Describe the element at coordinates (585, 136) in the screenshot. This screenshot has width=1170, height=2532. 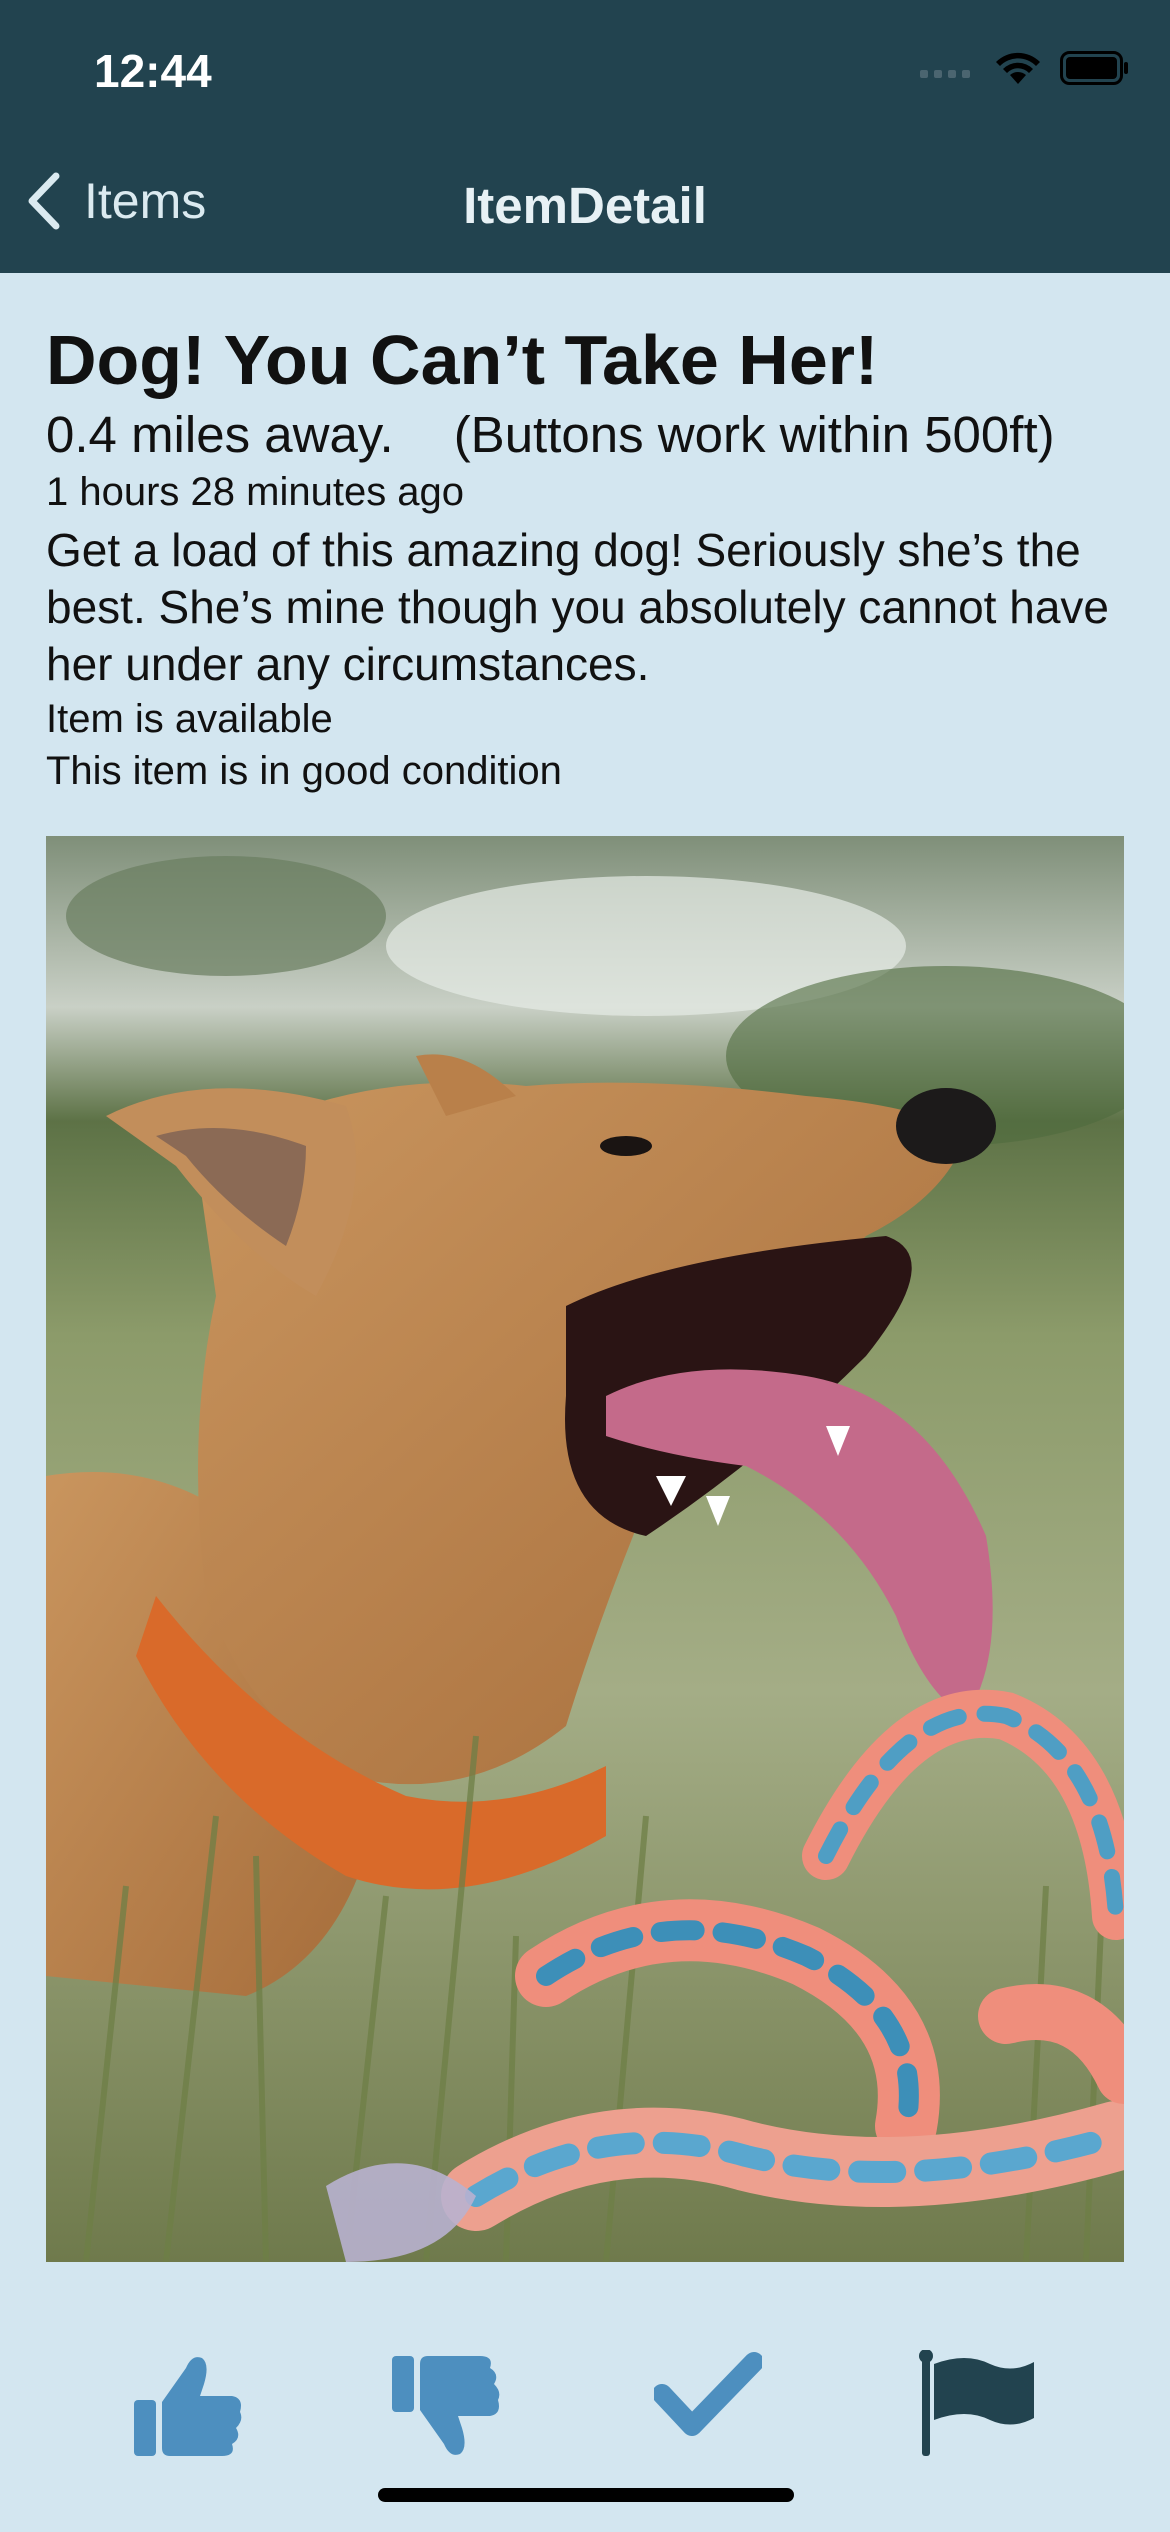
I see `navigation-bar: 12:44 Items ItemDetail` at that location.